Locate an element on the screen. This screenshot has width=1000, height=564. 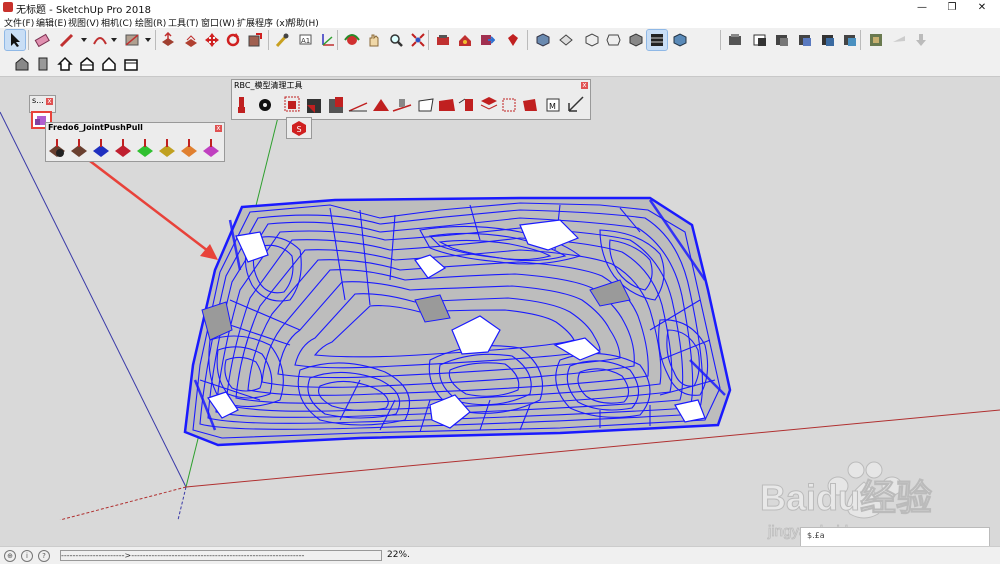
joint-push-pull-icon is located at coordinates (57, 148).